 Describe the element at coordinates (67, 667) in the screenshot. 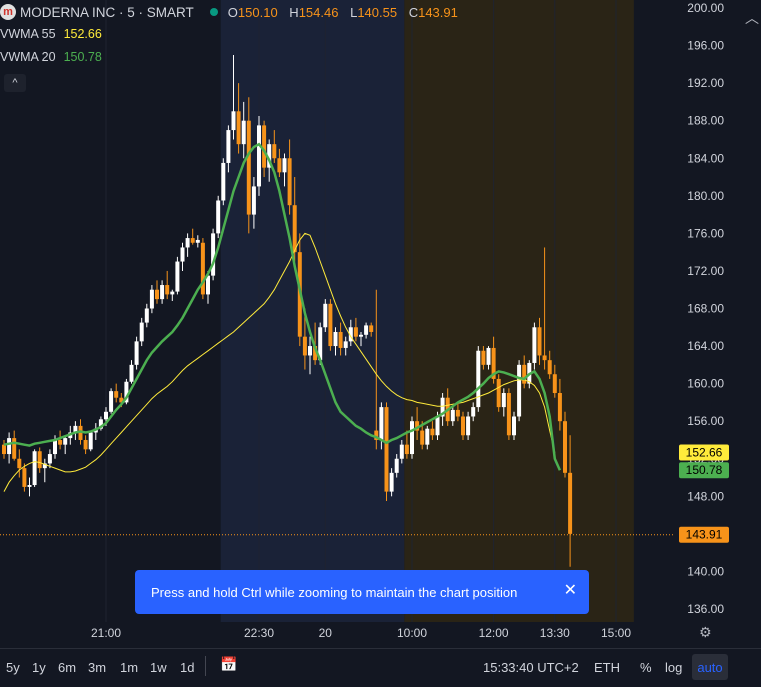

I see `range-6m-button: 6m` at that location.